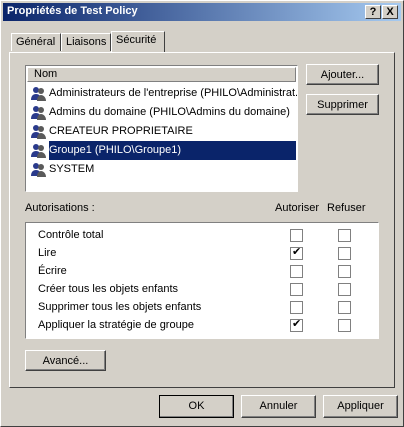 The width and height of the screenshot is (404, 427). What do you see at coordinates (121, 131) in the screenshot?
I see `list-item-label: CREATEUR PROPRIETAIRE` at bounding box center [121, 131].